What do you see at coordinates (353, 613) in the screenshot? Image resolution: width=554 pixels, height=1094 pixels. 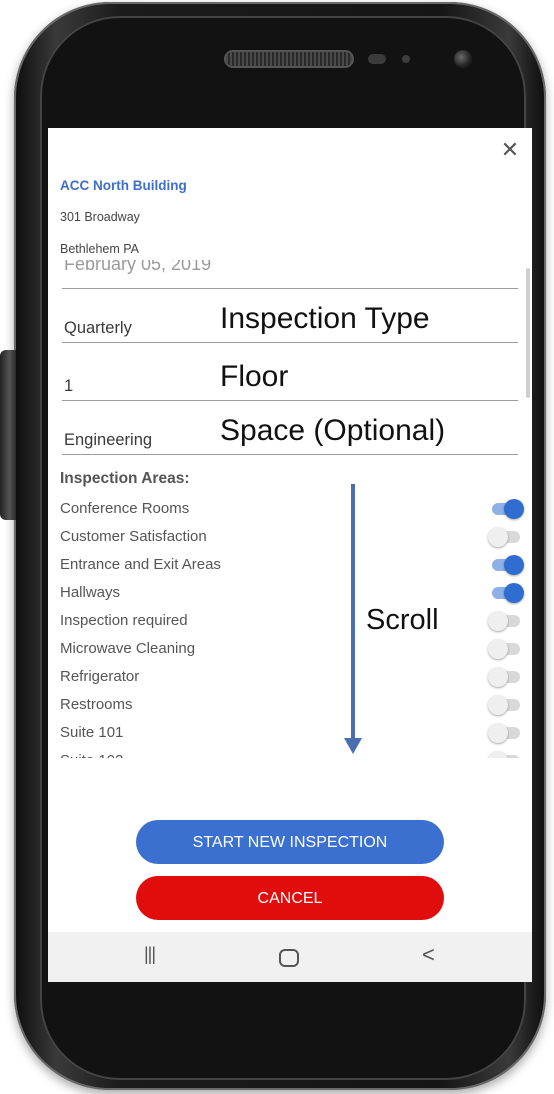 I see `scroll-arrow-shaft` at bounding box center [353, 613].